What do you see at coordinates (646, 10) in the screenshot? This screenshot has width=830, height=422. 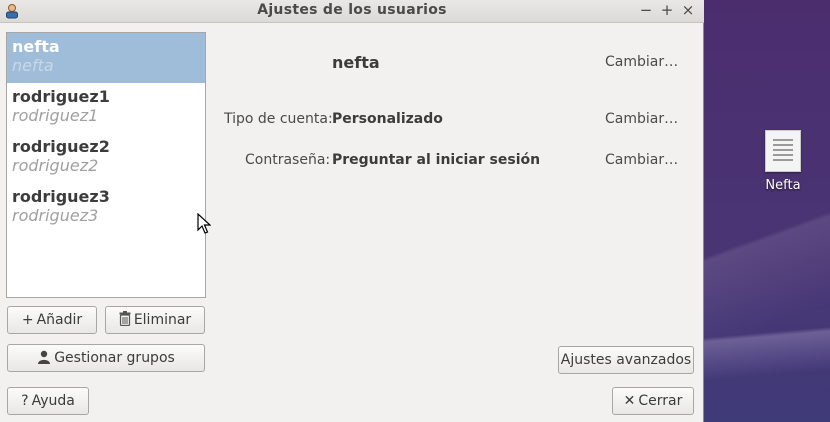 I see `minimize-icon: −` at bounding box center [646, 10].